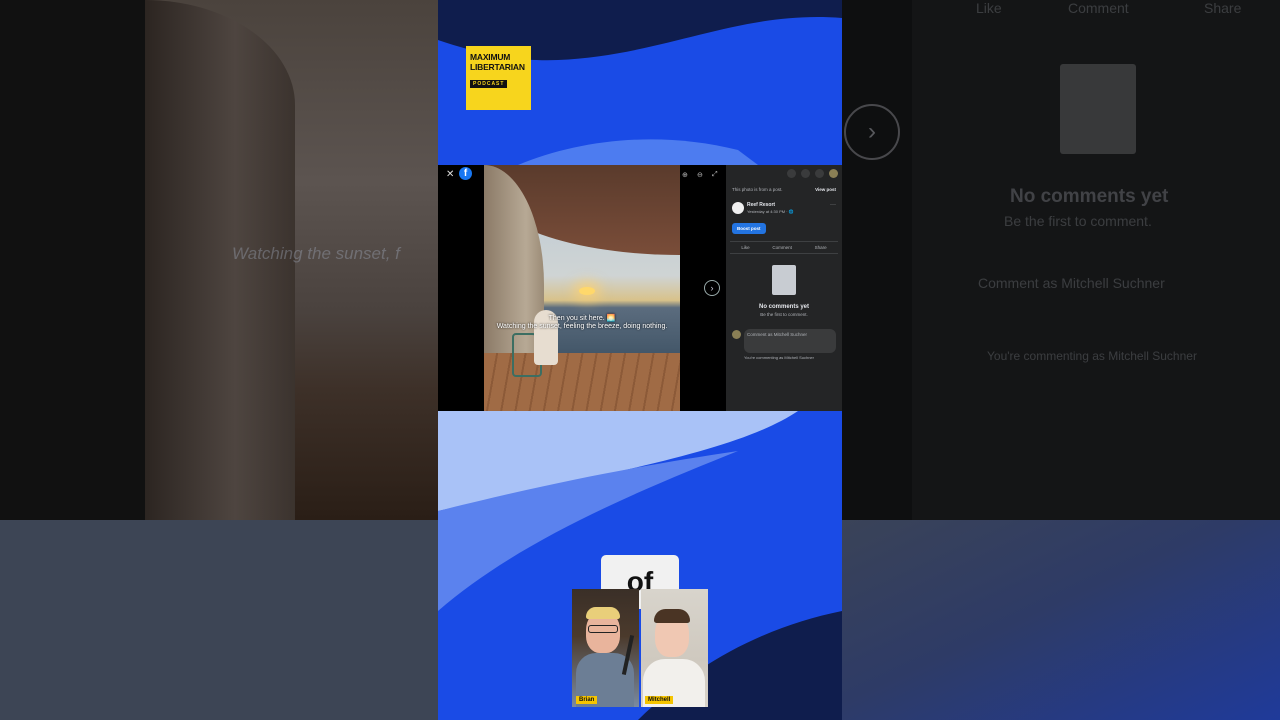 This screenshot has height=720, width=1280. I want to click on webcam-host-1: Brian, so click(605, 648).